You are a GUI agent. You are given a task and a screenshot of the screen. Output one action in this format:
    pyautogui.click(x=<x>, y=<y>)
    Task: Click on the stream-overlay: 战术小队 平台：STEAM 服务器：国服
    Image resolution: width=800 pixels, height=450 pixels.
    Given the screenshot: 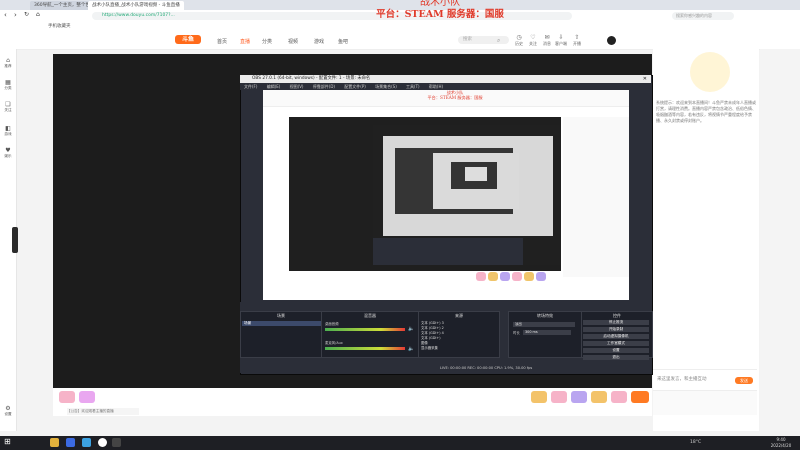 What is the action you would take?
    pyautogui.click(x=440, y=10)
    